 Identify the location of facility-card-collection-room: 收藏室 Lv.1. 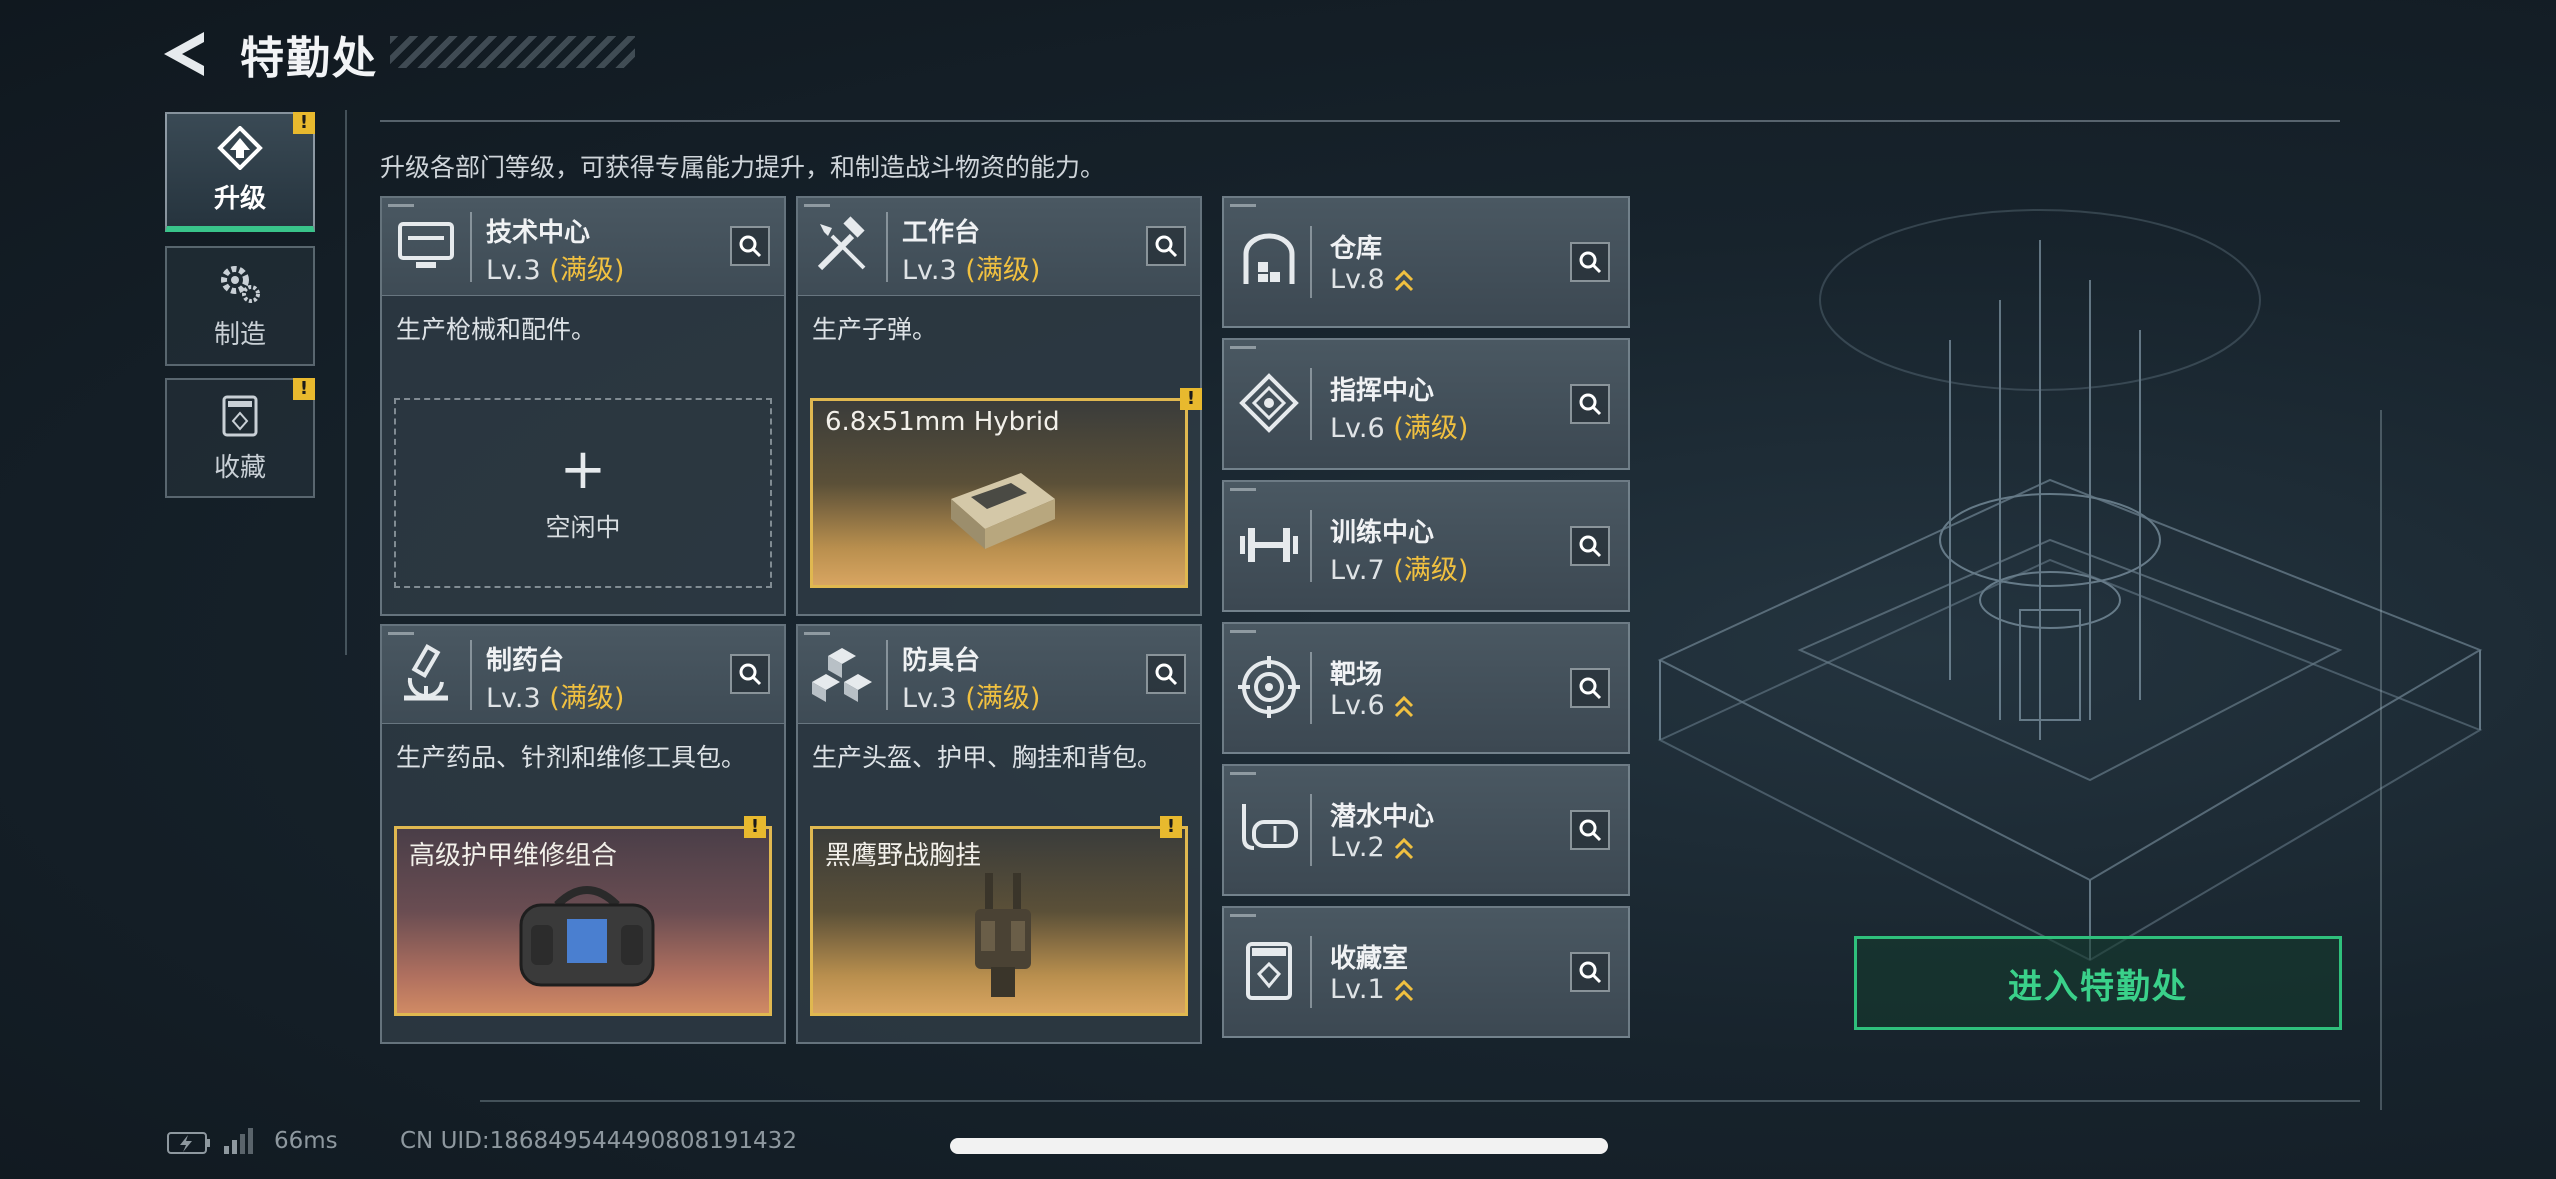
(1426, 972).